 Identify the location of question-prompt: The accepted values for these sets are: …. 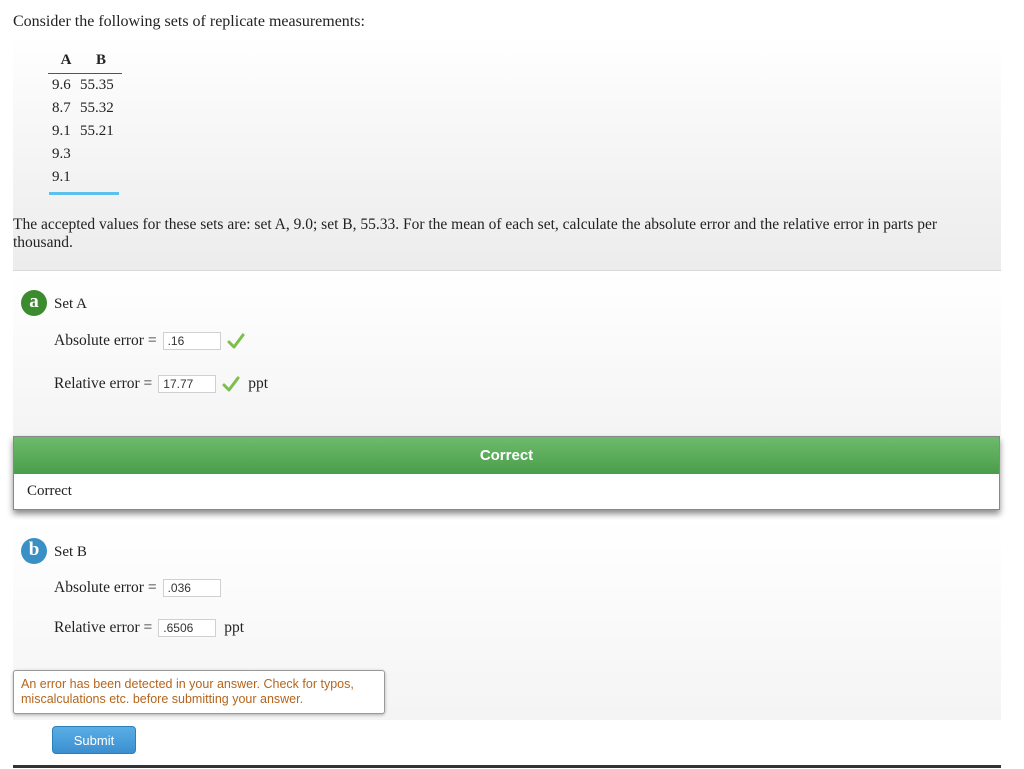
(475, 233).